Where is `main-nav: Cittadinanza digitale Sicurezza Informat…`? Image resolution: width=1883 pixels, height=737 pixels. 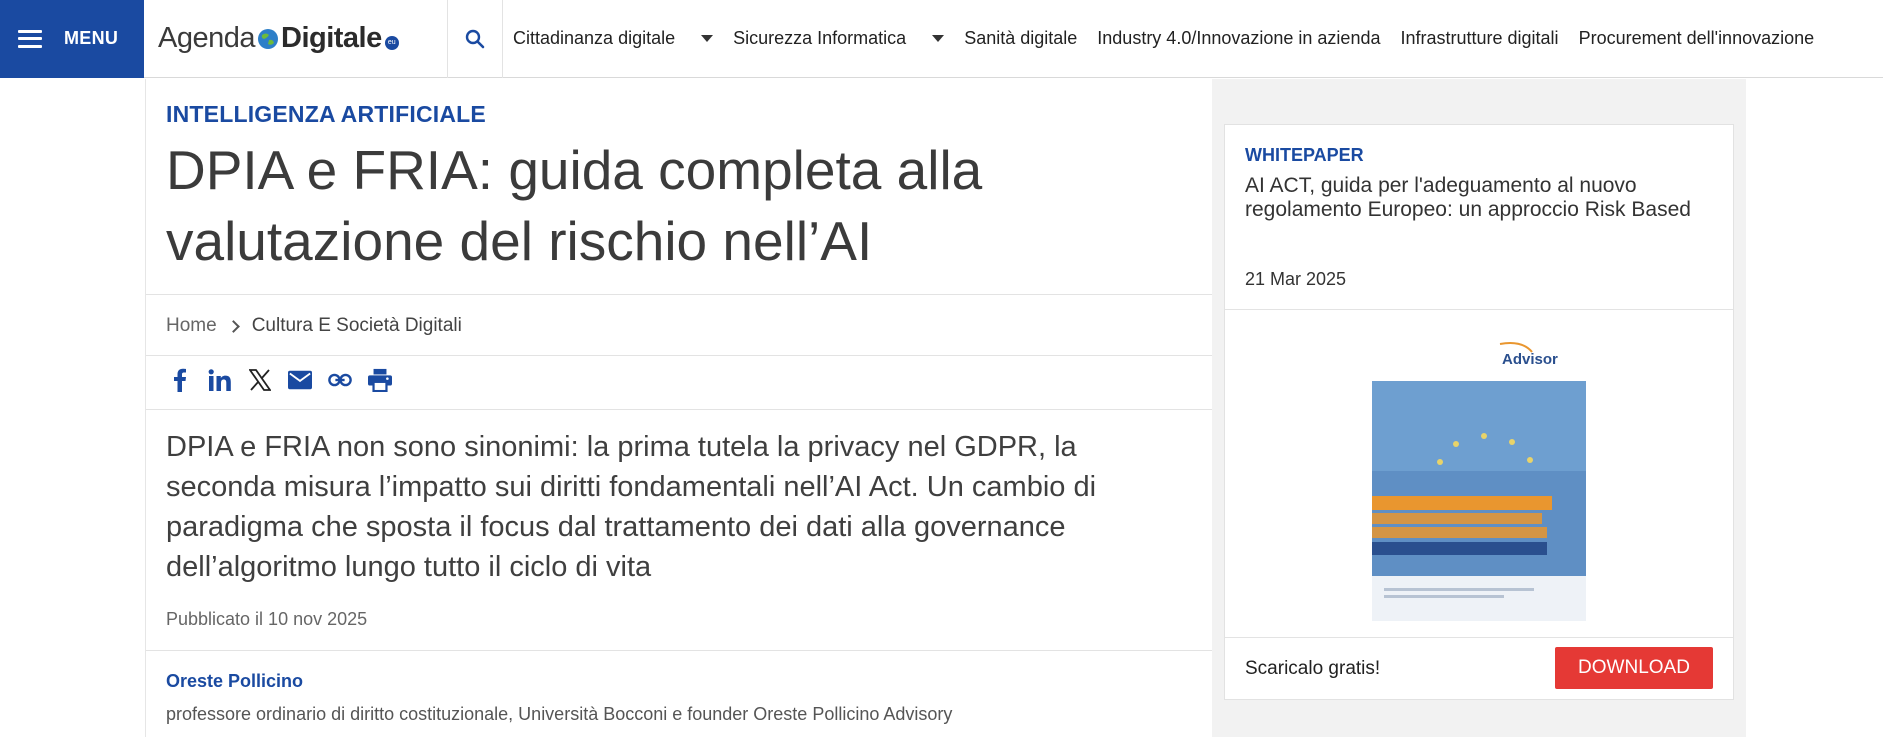
main-nav: Cittadinanza digitale Sicurezza Informat… is located at coordinates (1168, 39).